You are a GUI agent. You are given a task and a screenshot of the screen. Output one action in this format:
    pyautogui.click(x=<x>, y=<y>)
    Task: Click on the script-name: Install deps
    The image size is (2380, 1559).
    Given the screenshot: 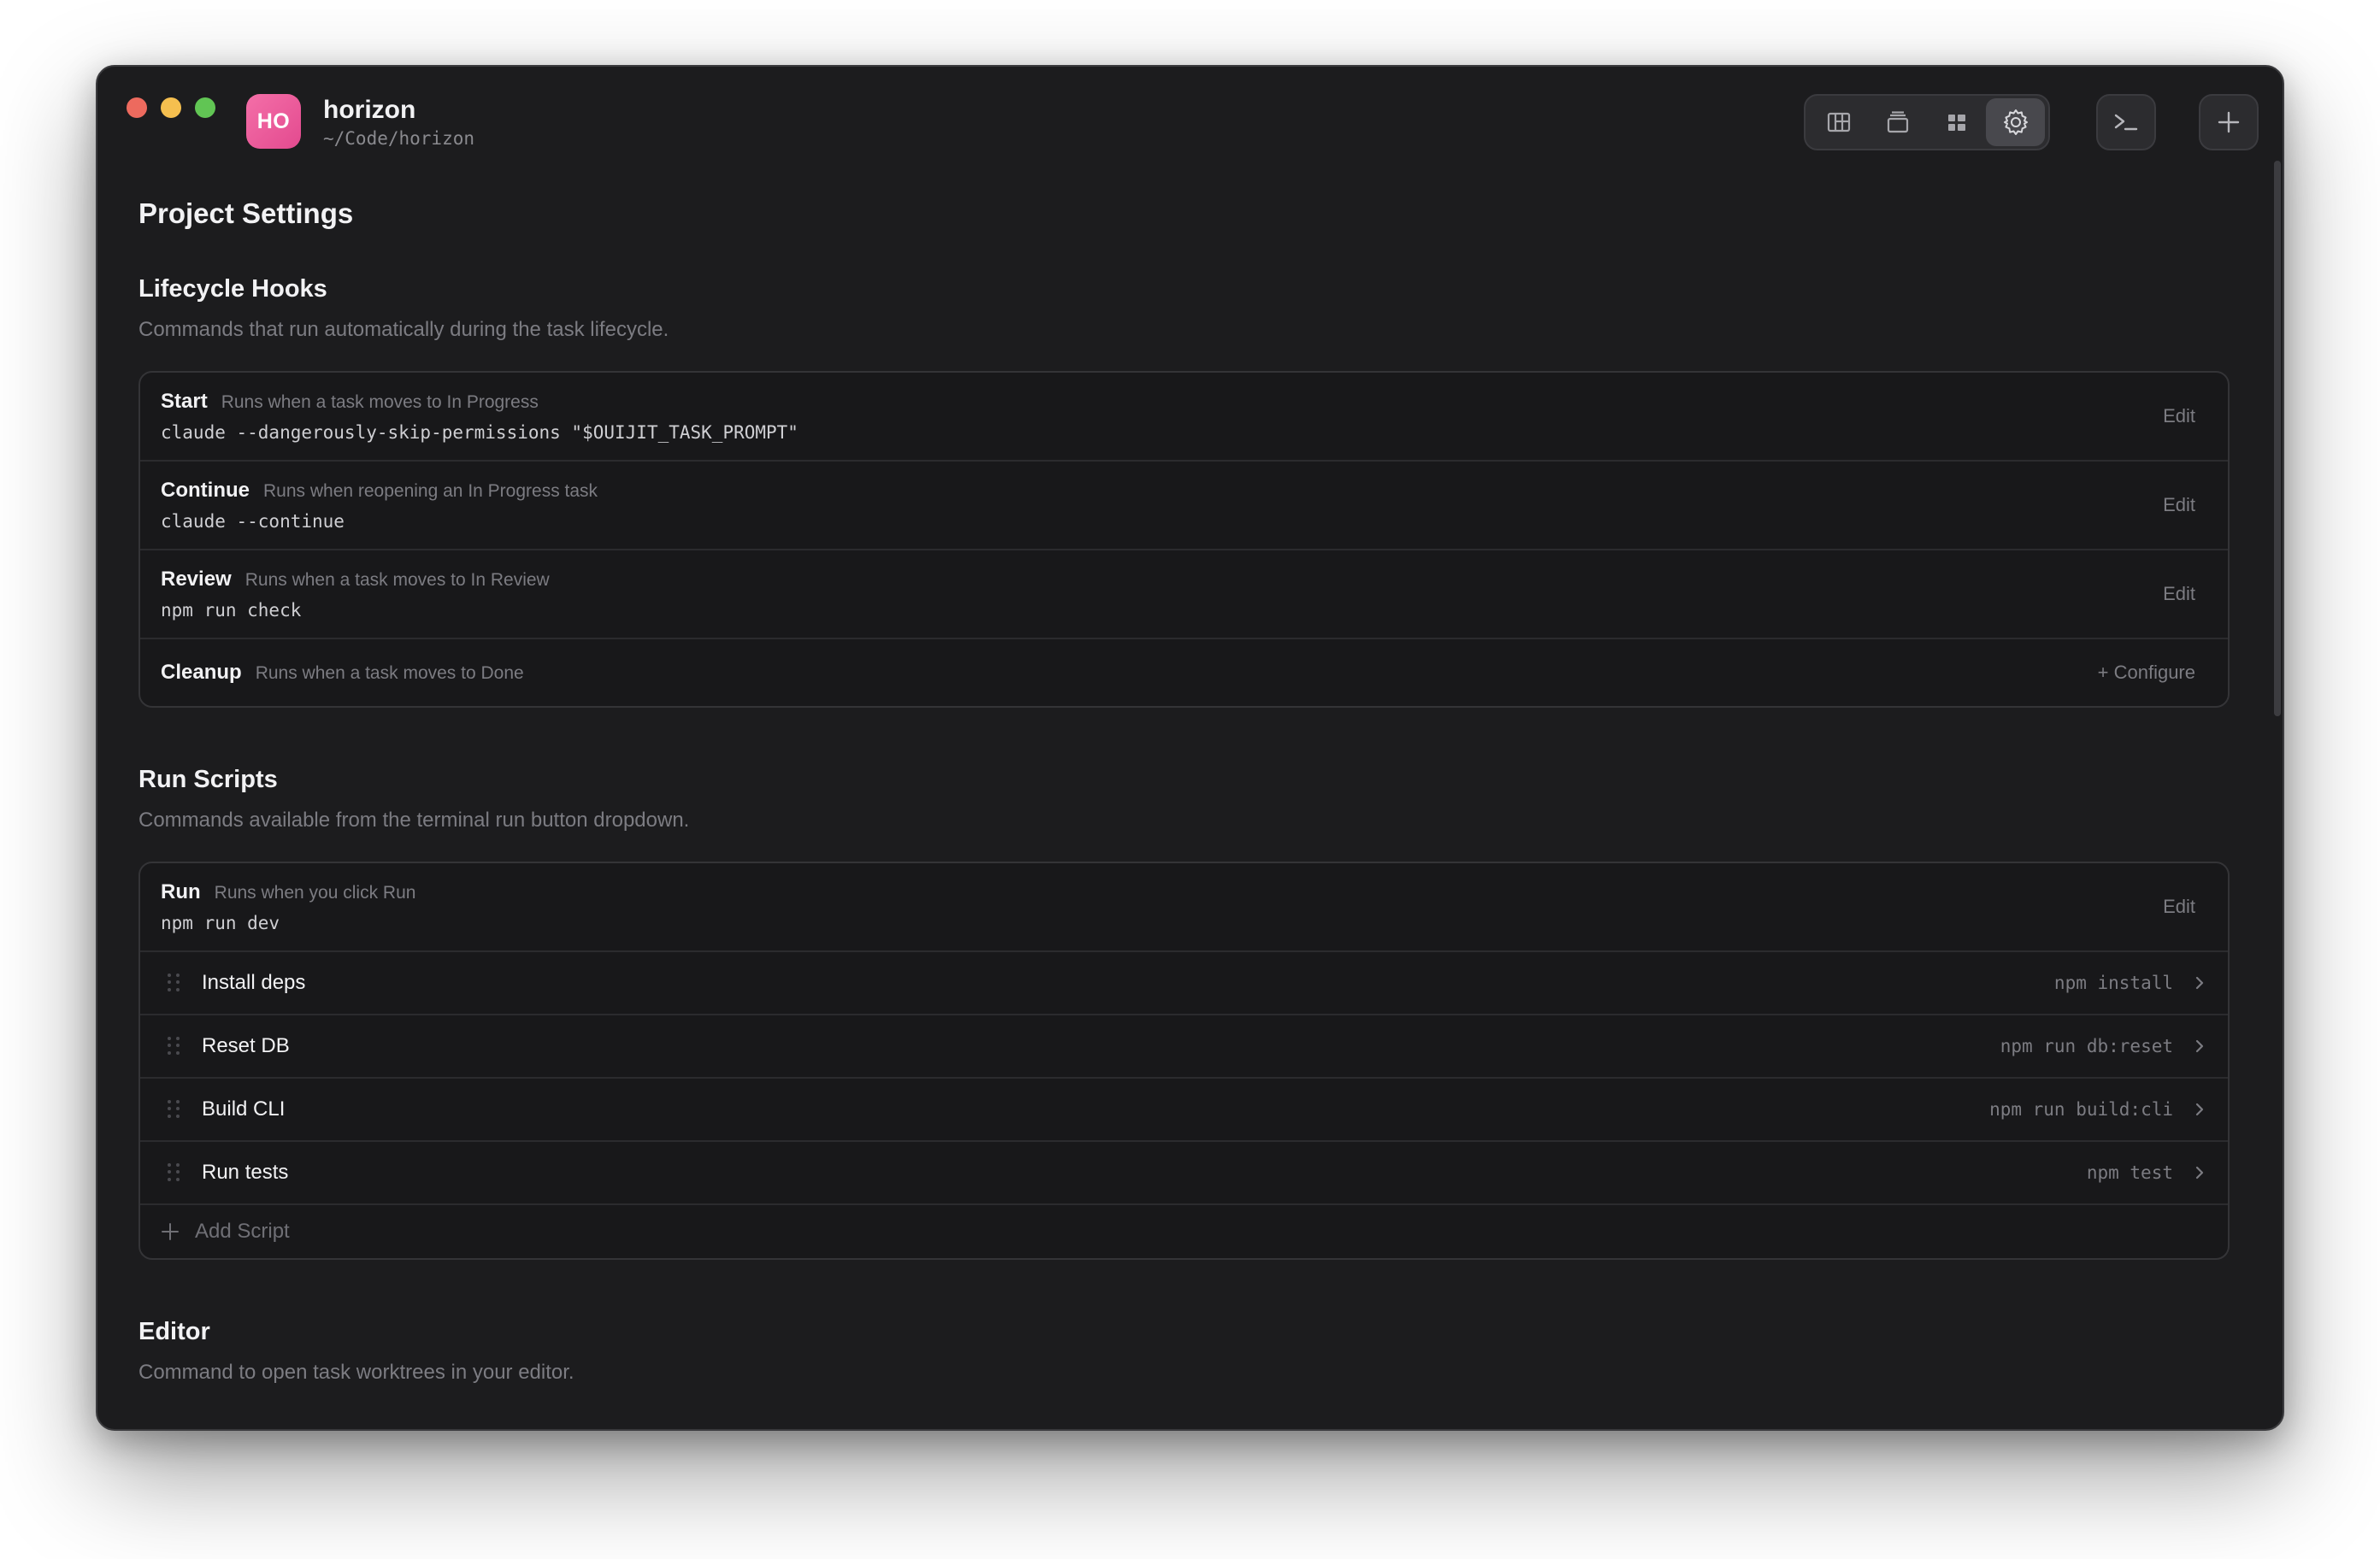 What is the action you would take?
    pyautogui.click(x=254, y=982)
    